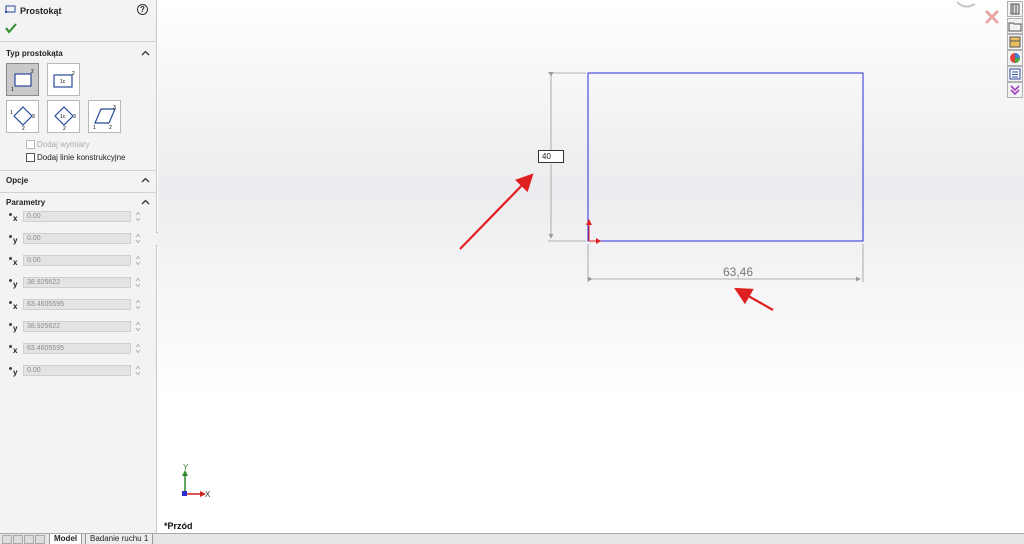  Describe the element at coordinates (63, 144) in the screenshot. I see `add-dimensions-label: Dodaj wymiary` at that location.